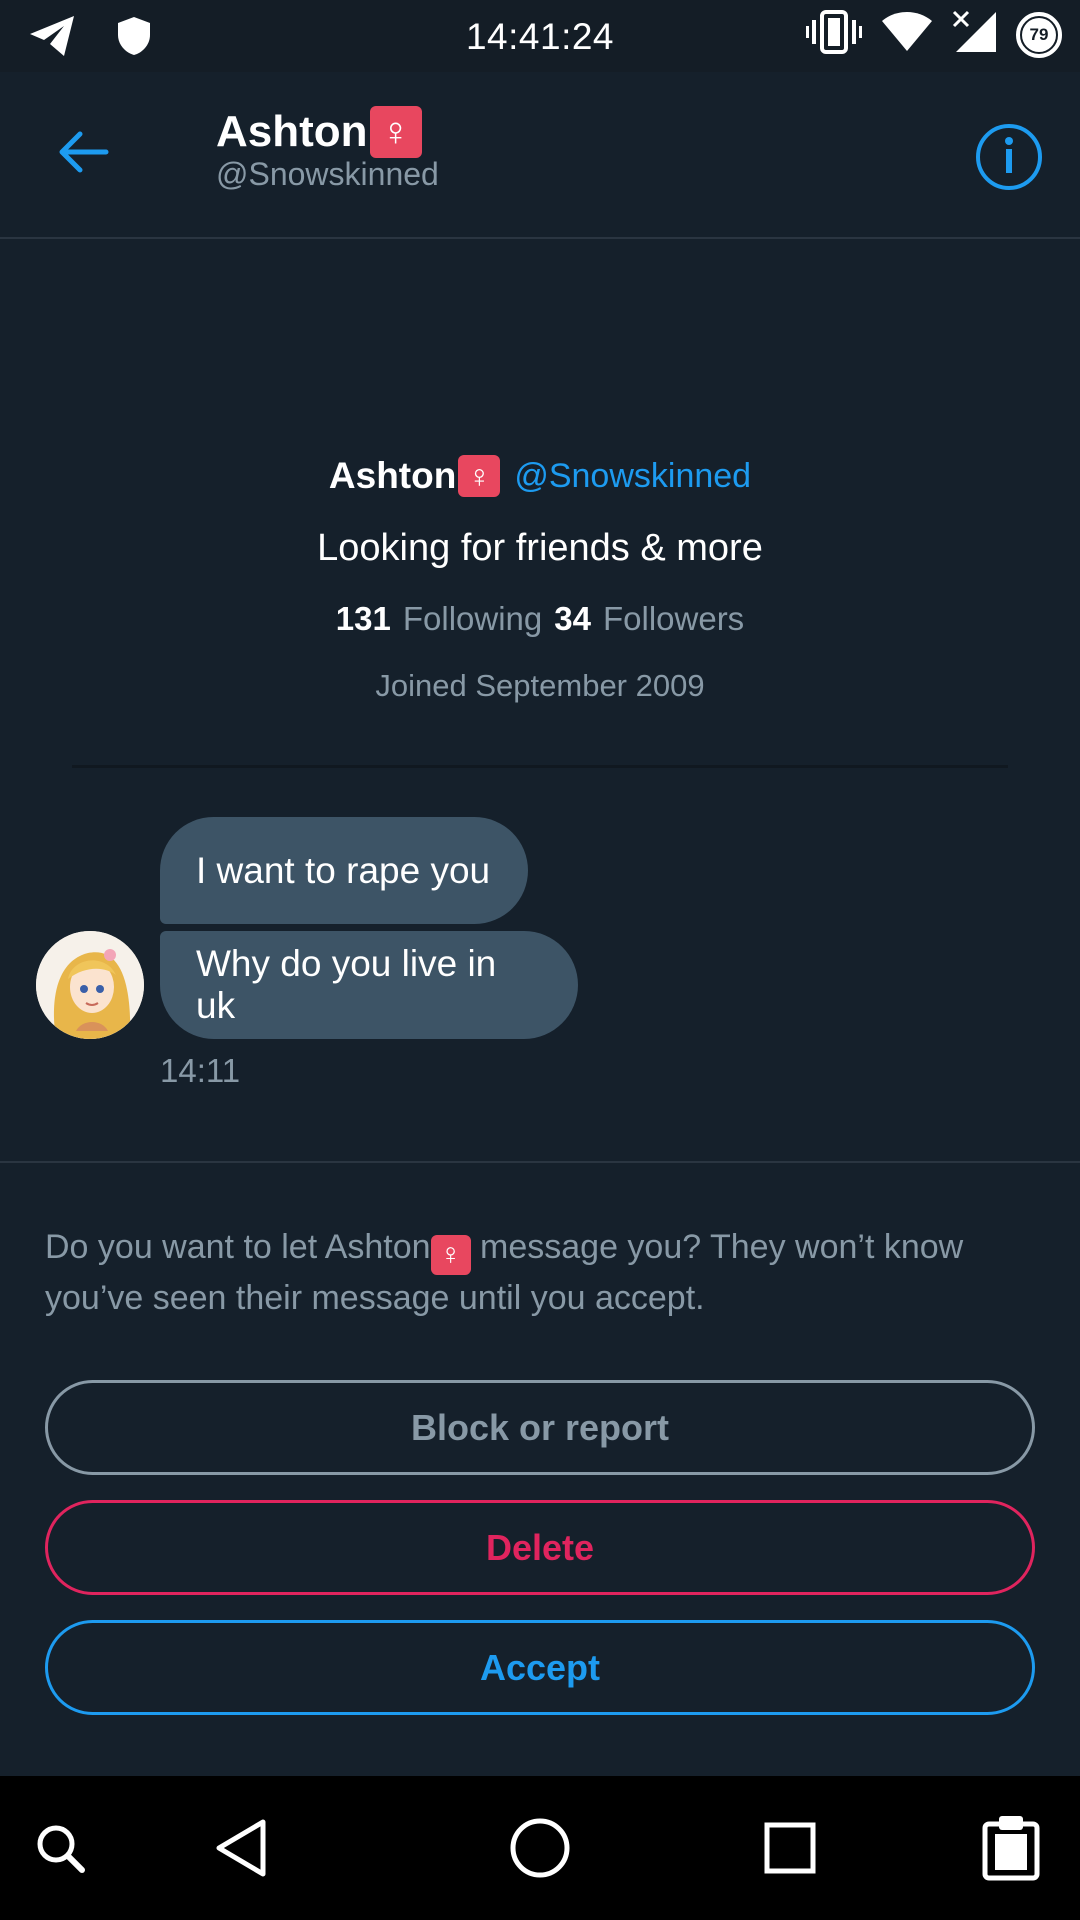  What do you see at coordinates (241, 1848) in the screenshot?
I see `back-triangle-icon` at bounding box center [241, 1848].